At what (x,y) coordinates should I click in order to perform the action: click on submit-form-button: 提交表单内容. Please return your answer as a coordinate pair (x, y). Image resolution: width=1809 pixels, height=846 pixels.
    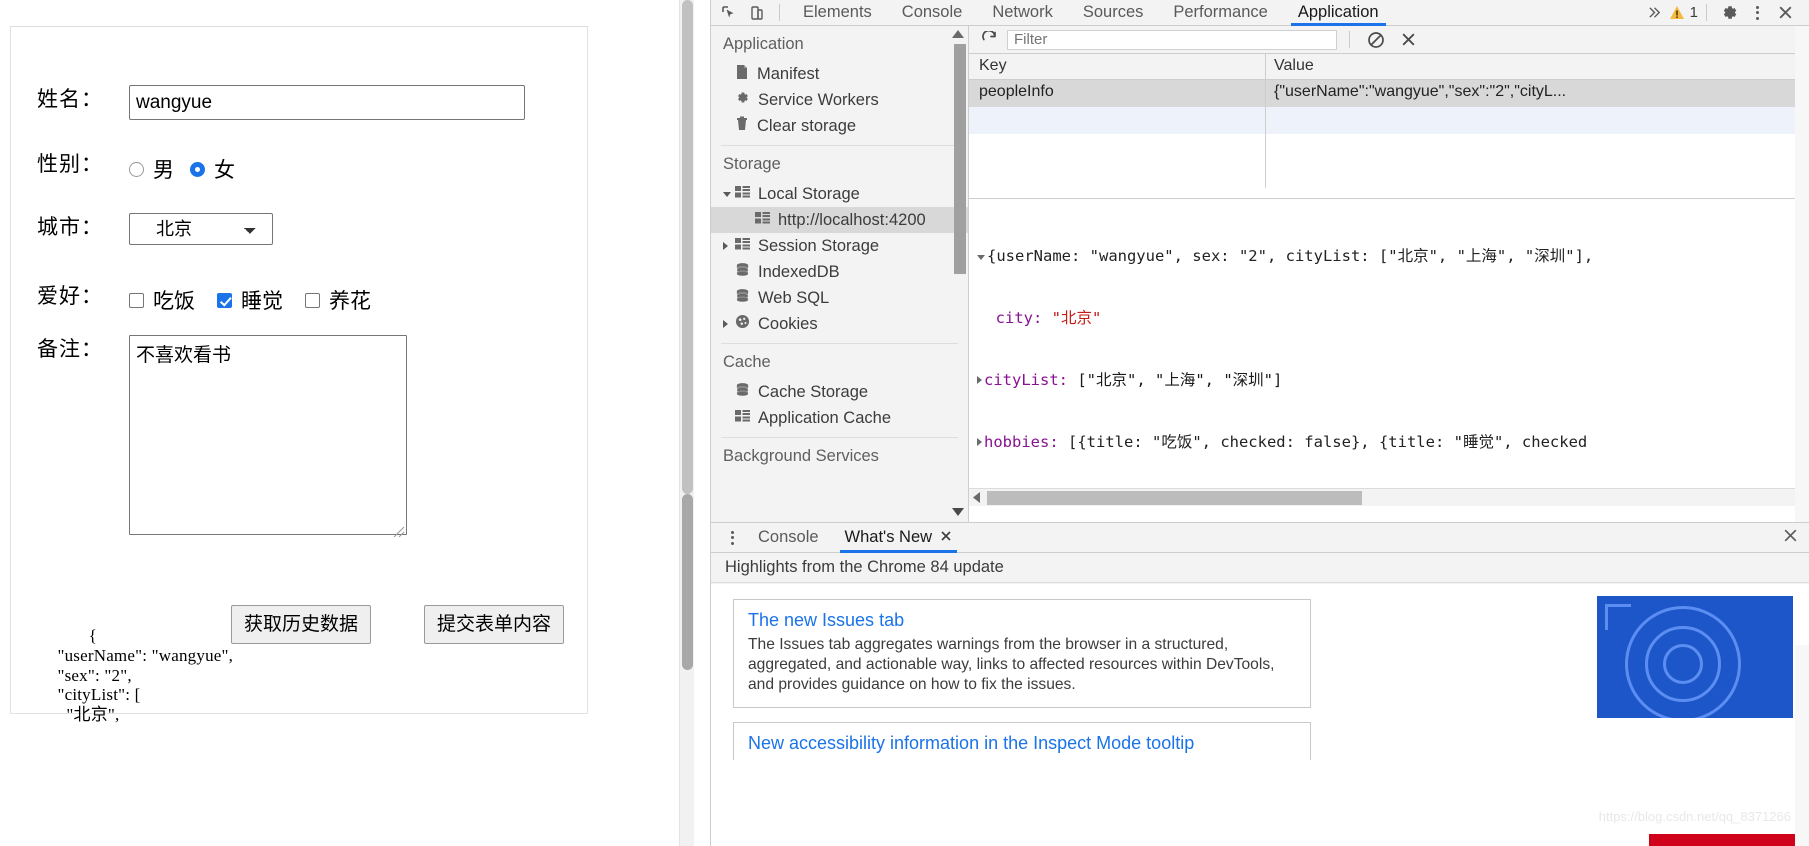
    Looking at the image, I should click on (494, 624).